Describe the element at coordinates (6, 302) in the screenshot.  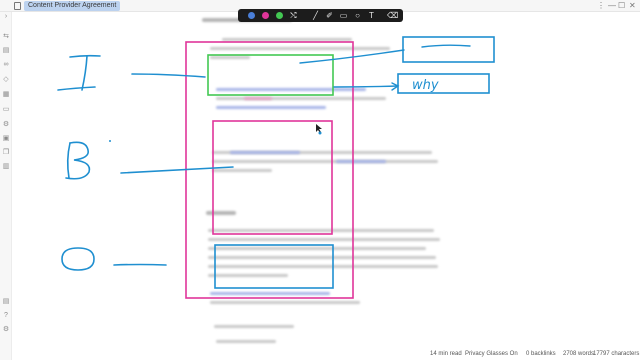
I see `vault-icon: ▤` at that location.